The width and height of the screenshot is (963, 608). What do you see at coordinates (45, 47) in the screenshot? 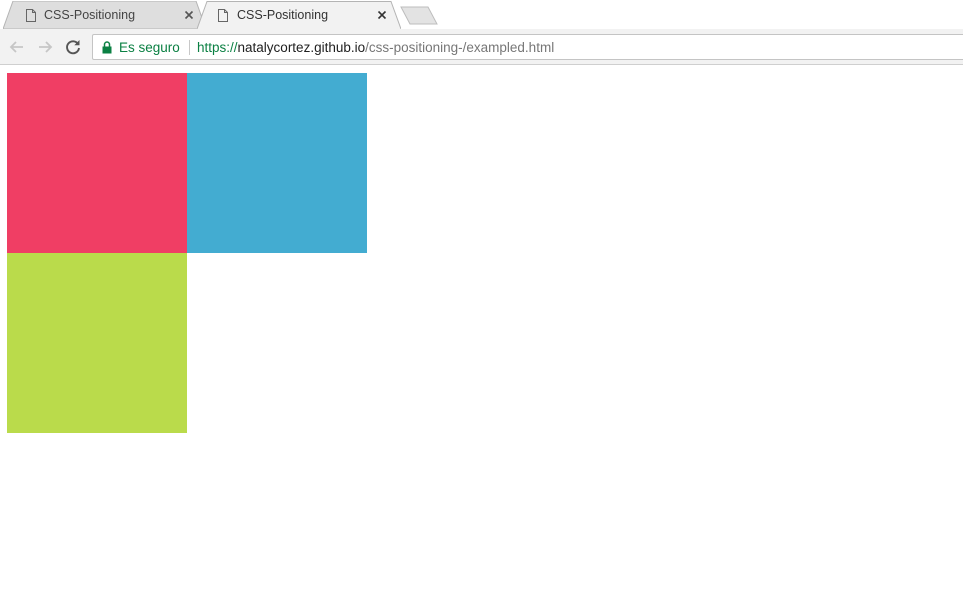
I see `forward-icon` at bounding box center [45, 47].